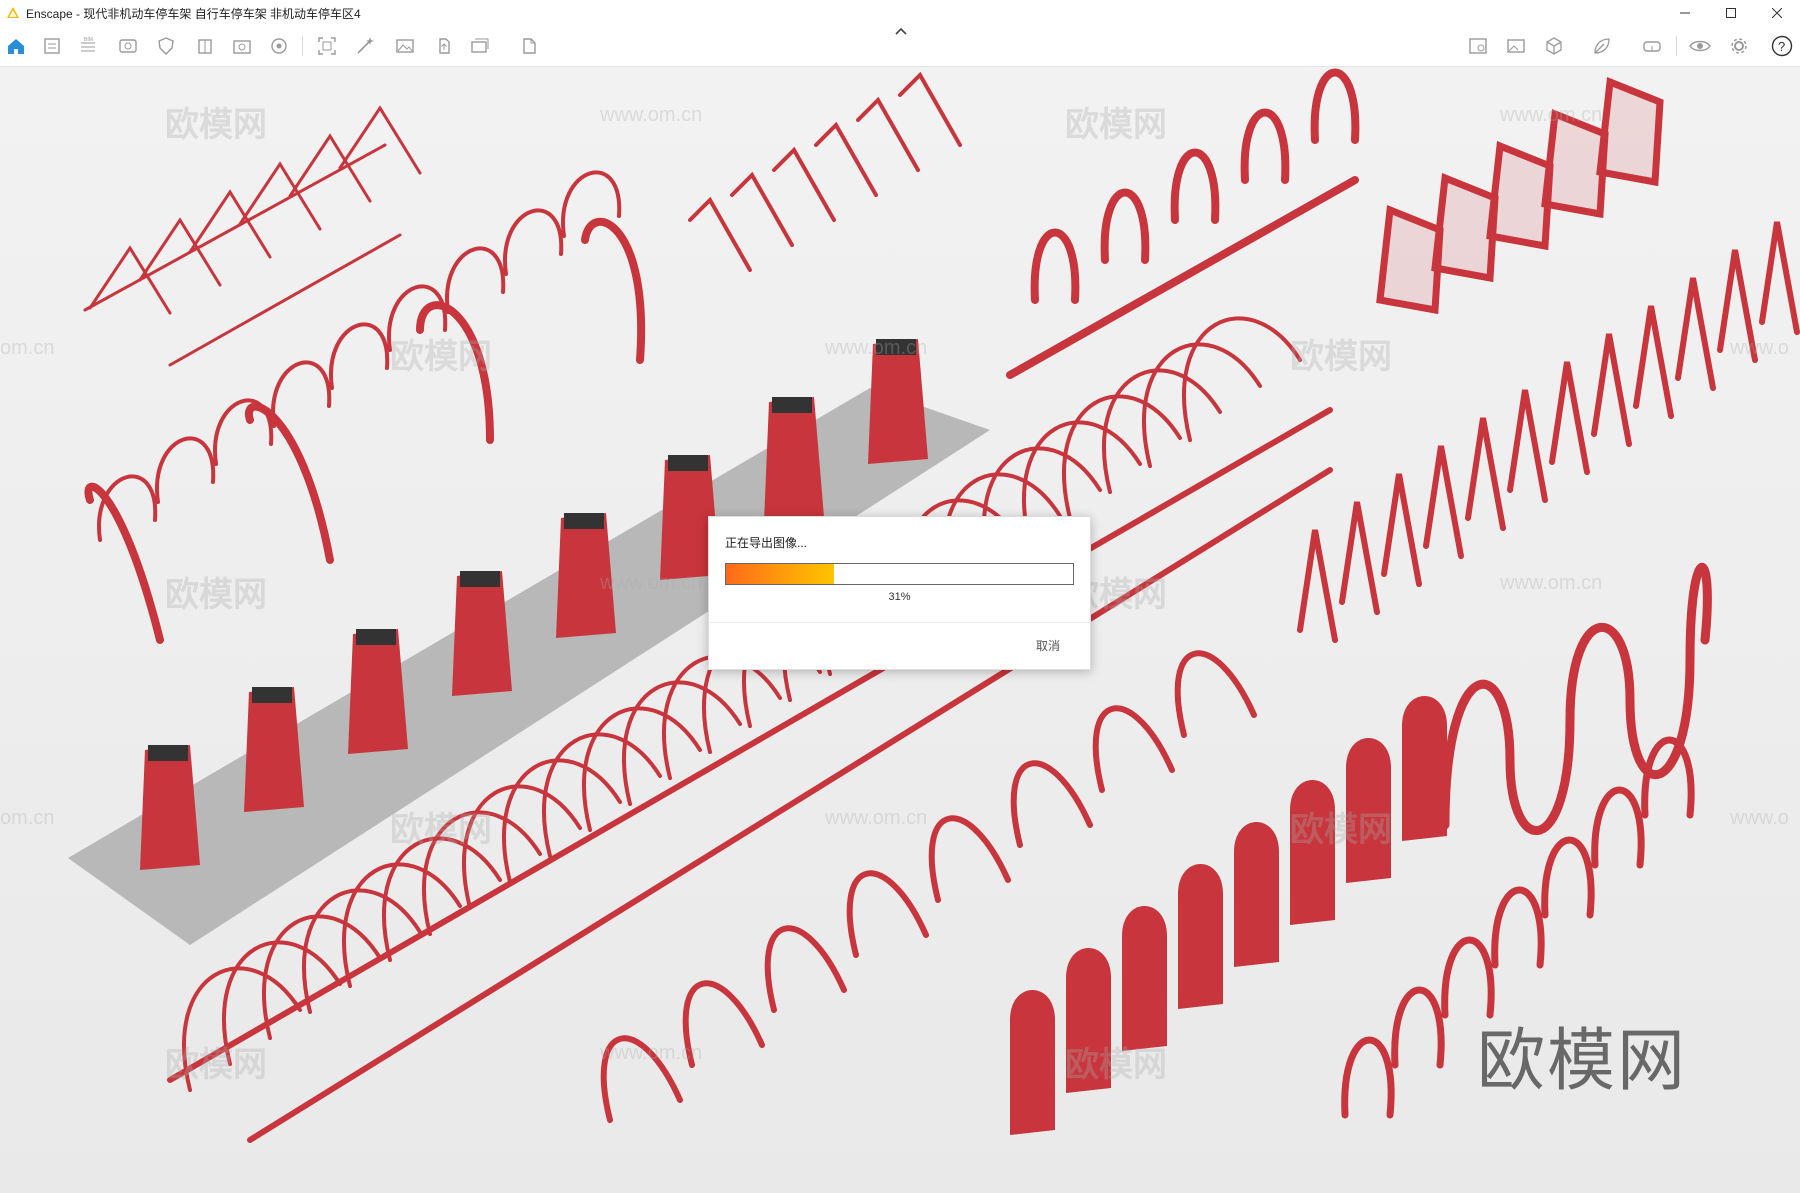  I want to click on cancel-button: 取消, so click(1048, 645).